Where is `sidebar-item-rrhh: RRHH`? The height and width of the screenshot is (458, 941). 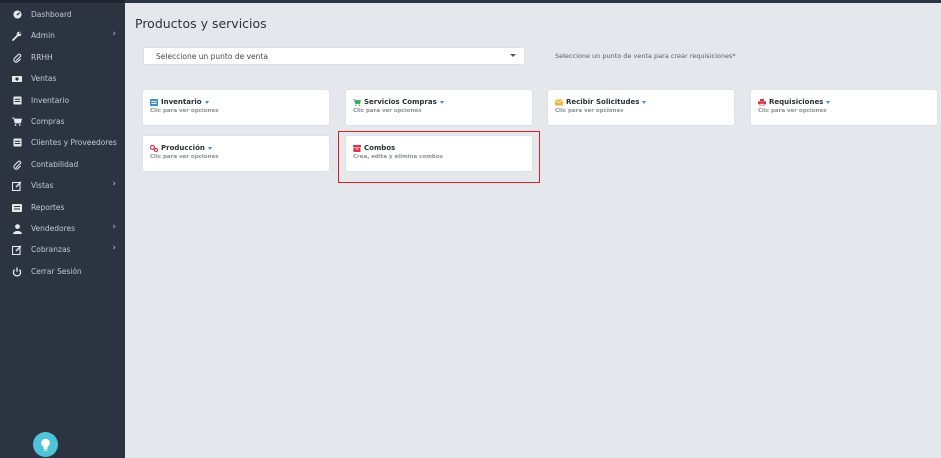
sidebar-item-rrhh: RRHH is located at coordinates (62, 57).